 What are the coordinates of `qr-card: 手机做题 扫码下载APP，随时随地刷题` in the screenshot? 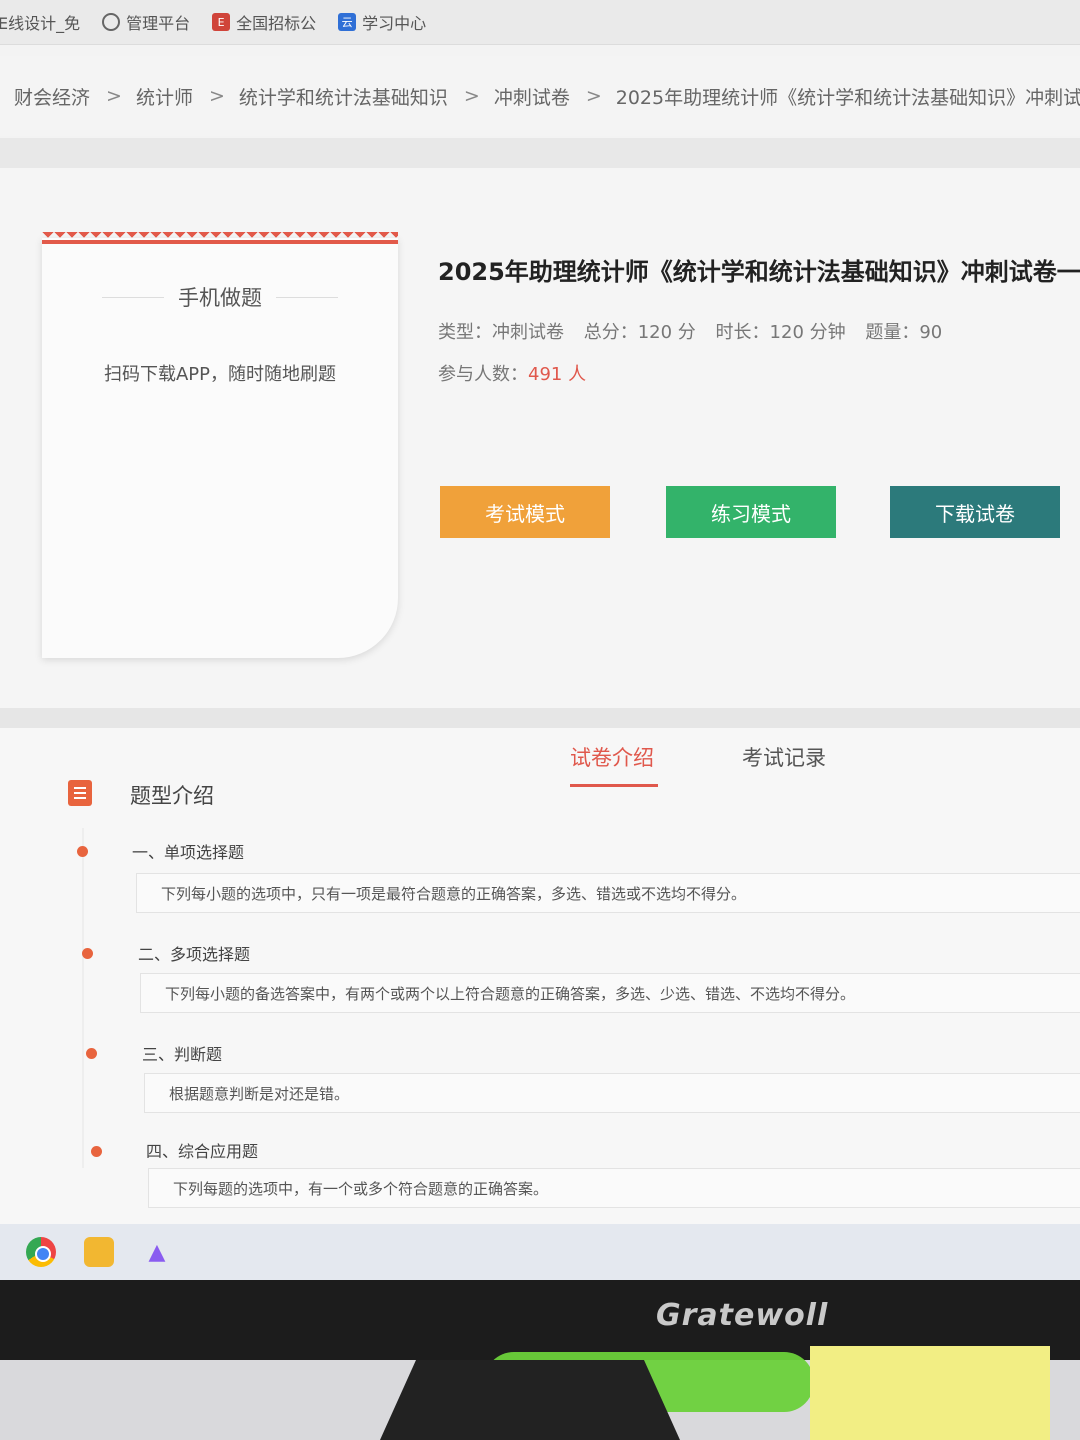 It's located at (220, 445).